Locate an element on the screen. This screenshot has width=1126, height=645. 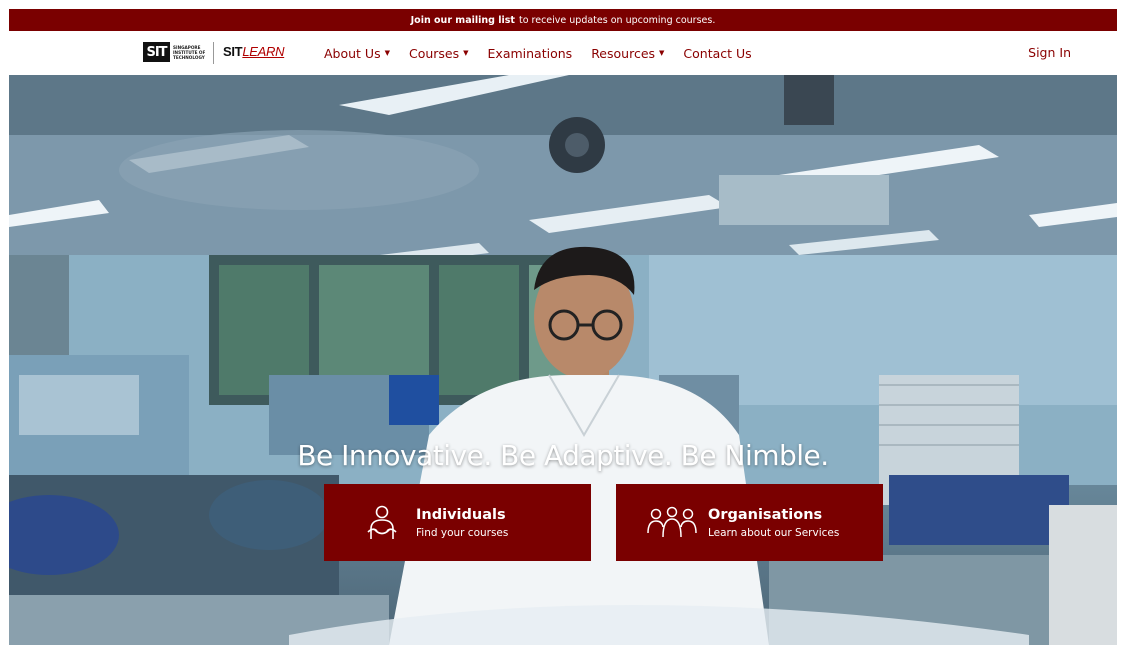
sitlearn-logo-sit: SIT is located at coordinates (233, 51).